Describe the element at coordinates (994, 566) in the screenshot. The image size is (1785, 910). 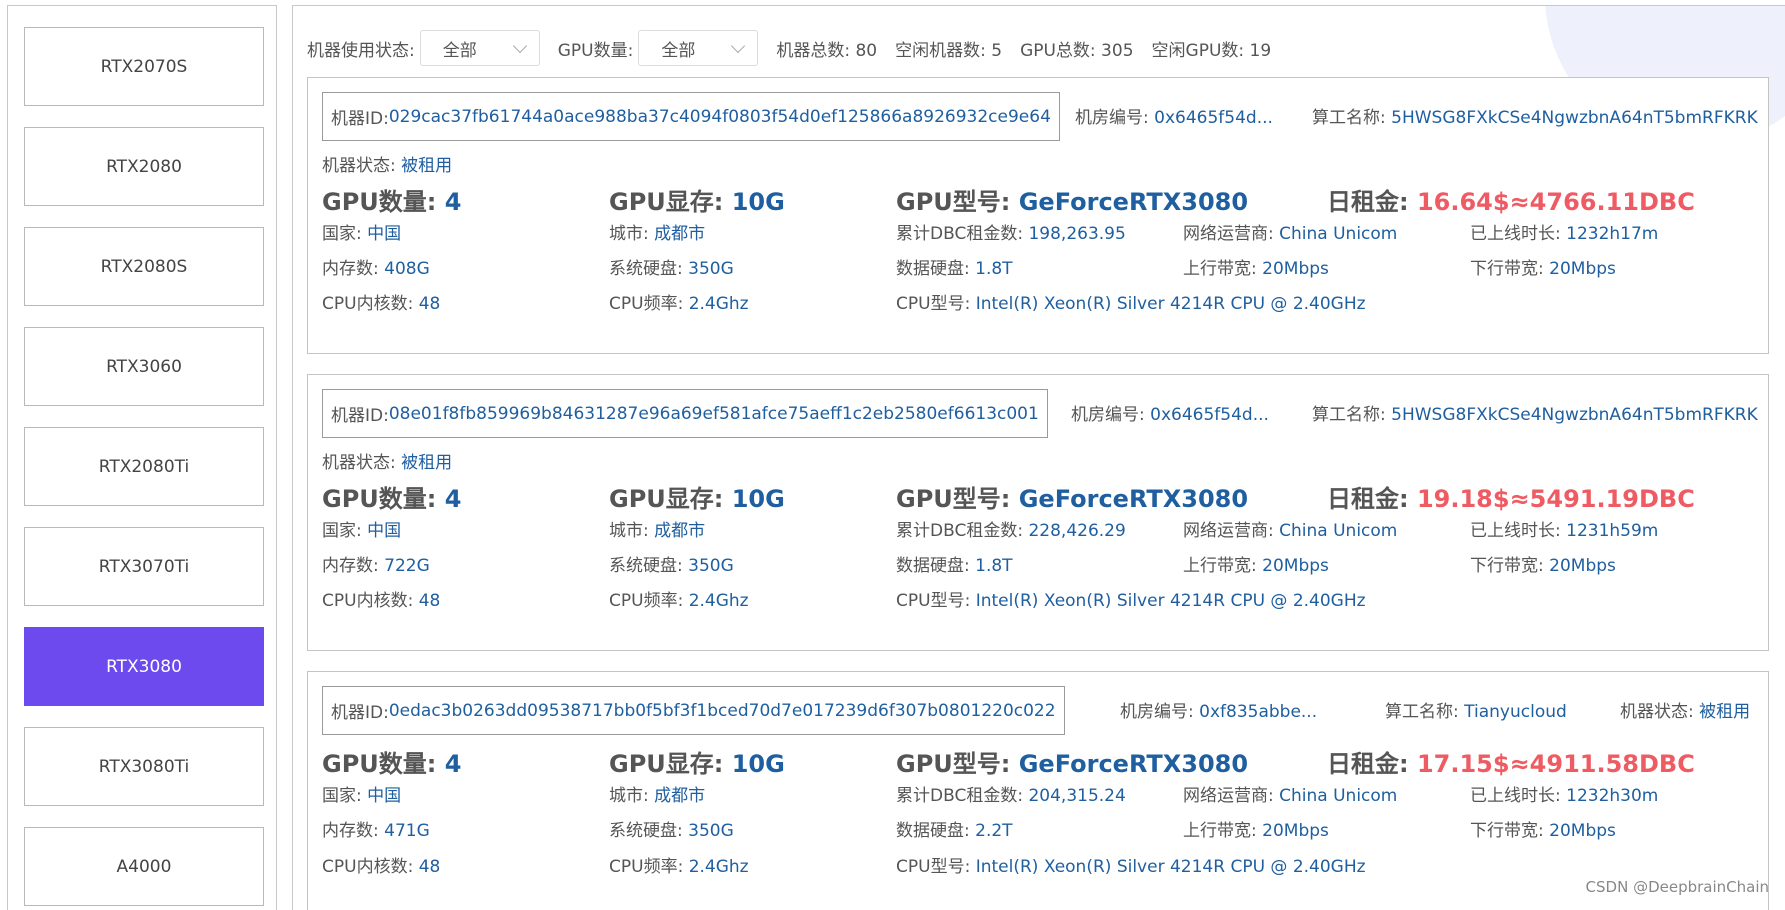
I see `data-disk-value: 1.8T` at that location.